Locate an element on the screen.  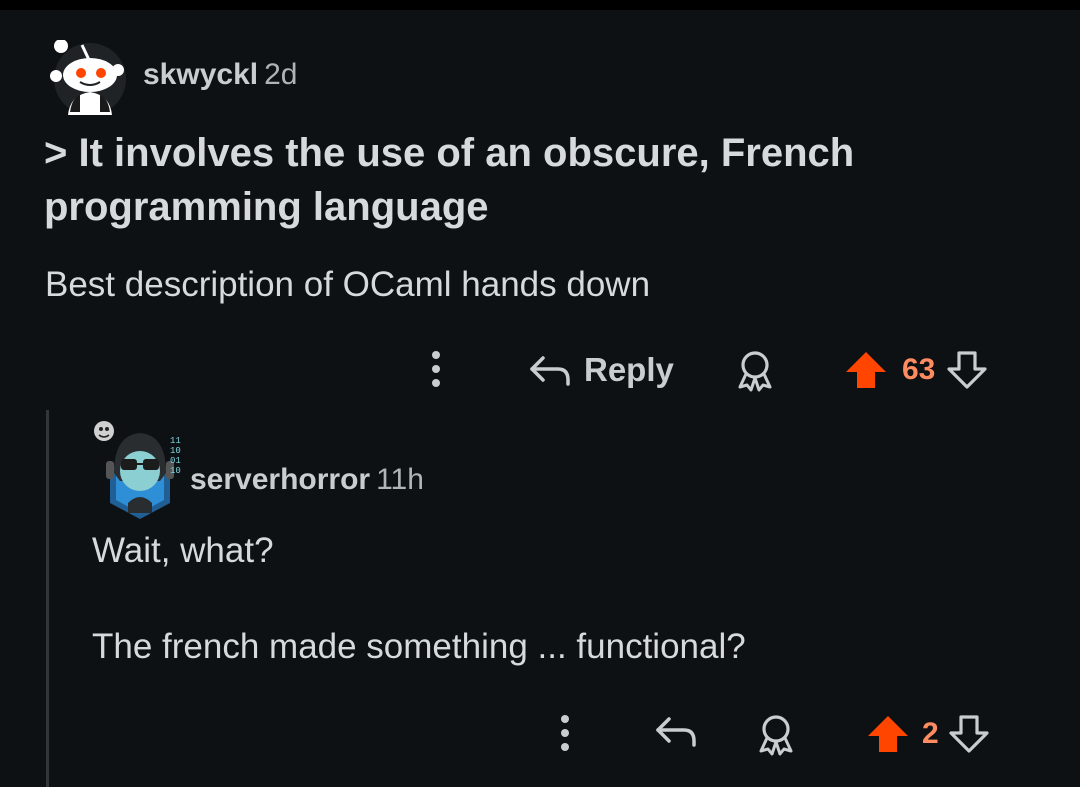
reply-header: serverhorror 11h is located at coordinates (307, 480).